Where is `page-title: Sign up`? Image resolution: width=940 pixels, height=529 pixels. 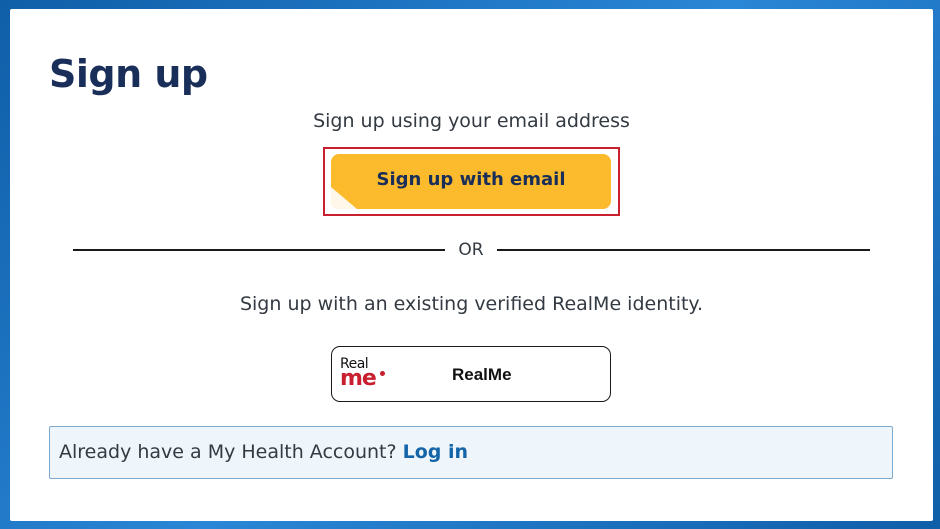
page-title: Sign up is located at coordinates (128, 74).